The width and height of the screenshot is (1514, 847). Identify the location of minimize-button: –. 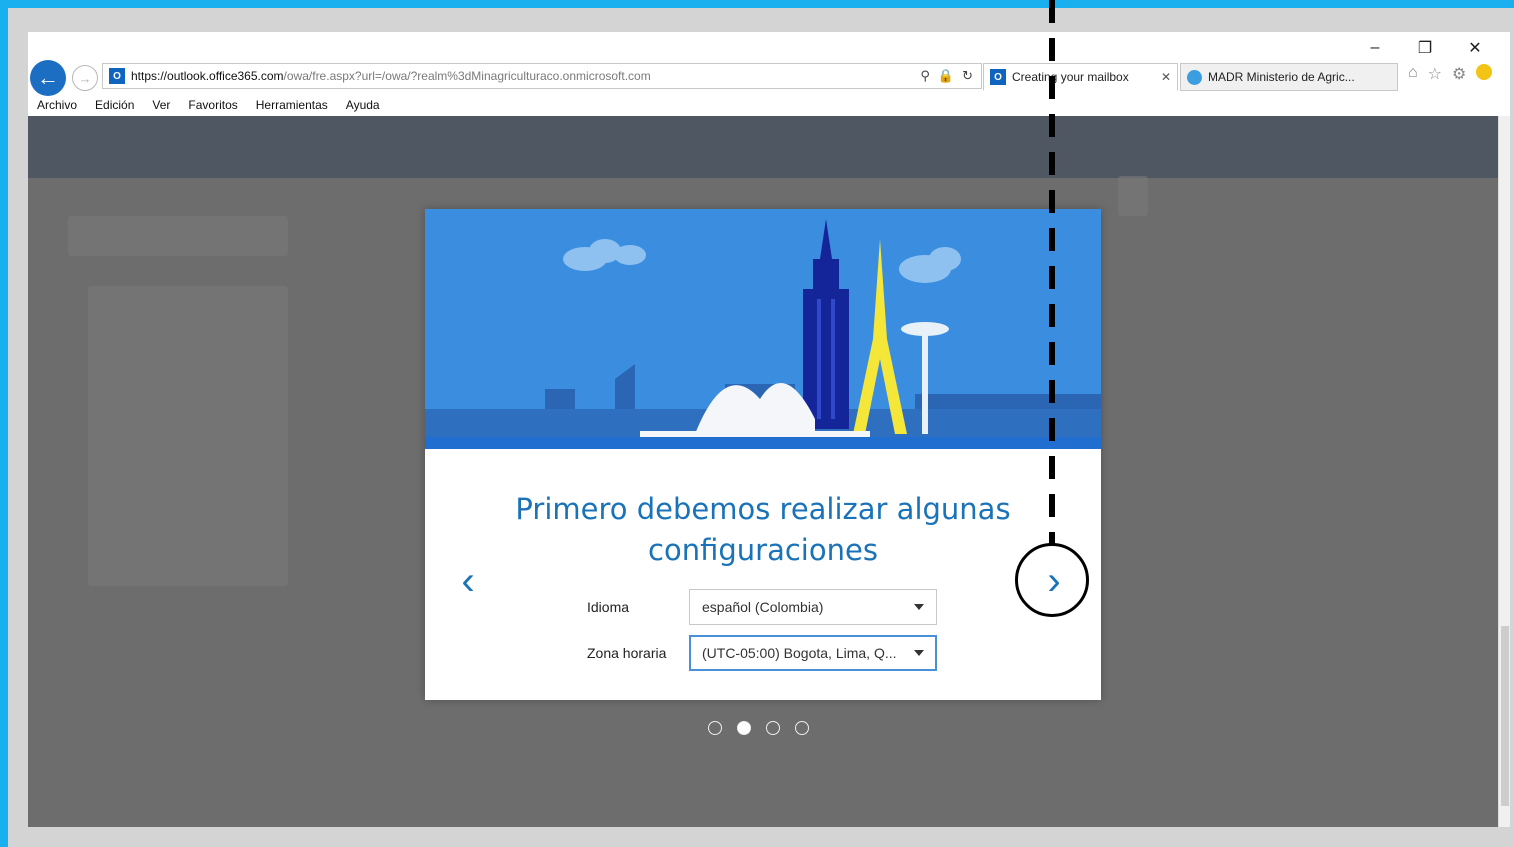
(1375, 48).